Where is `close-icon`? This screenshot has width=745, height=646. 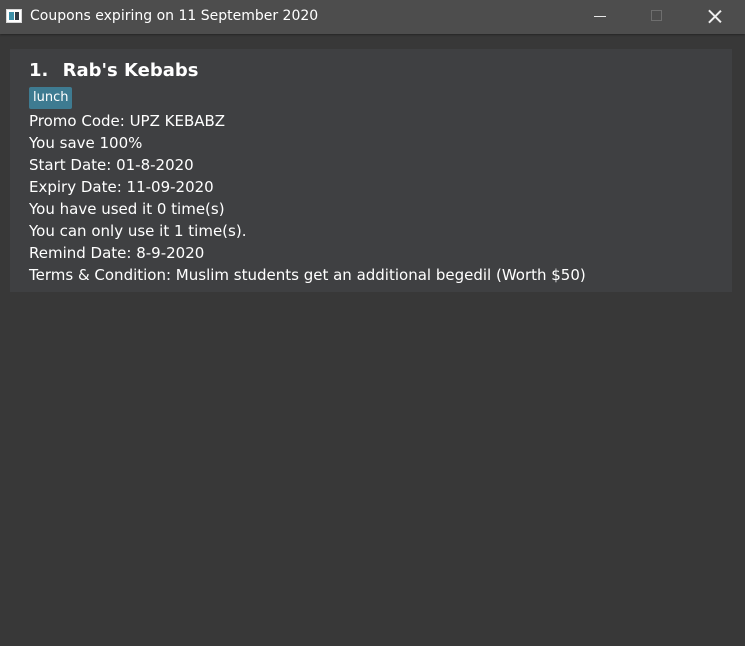
close-icon is located at coordinates (715, 16).